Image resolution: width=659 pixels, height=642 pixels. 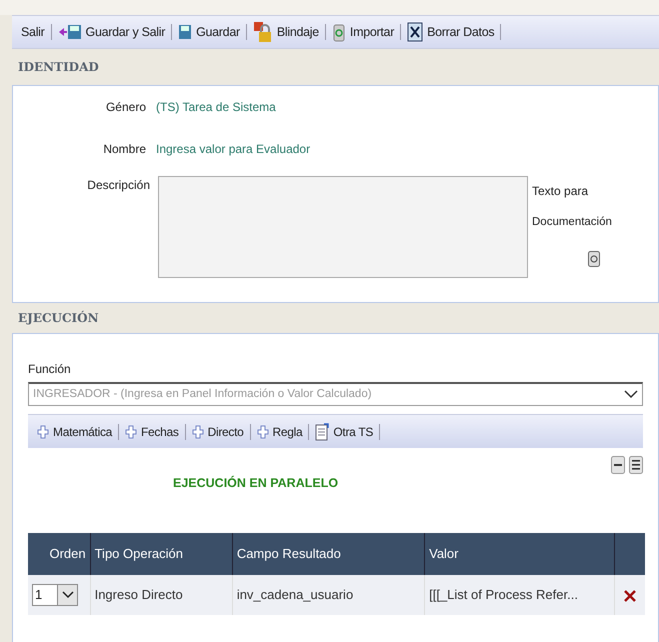 I want to click on section-title: EJECUCIÓN, so click(x=58, y=318).